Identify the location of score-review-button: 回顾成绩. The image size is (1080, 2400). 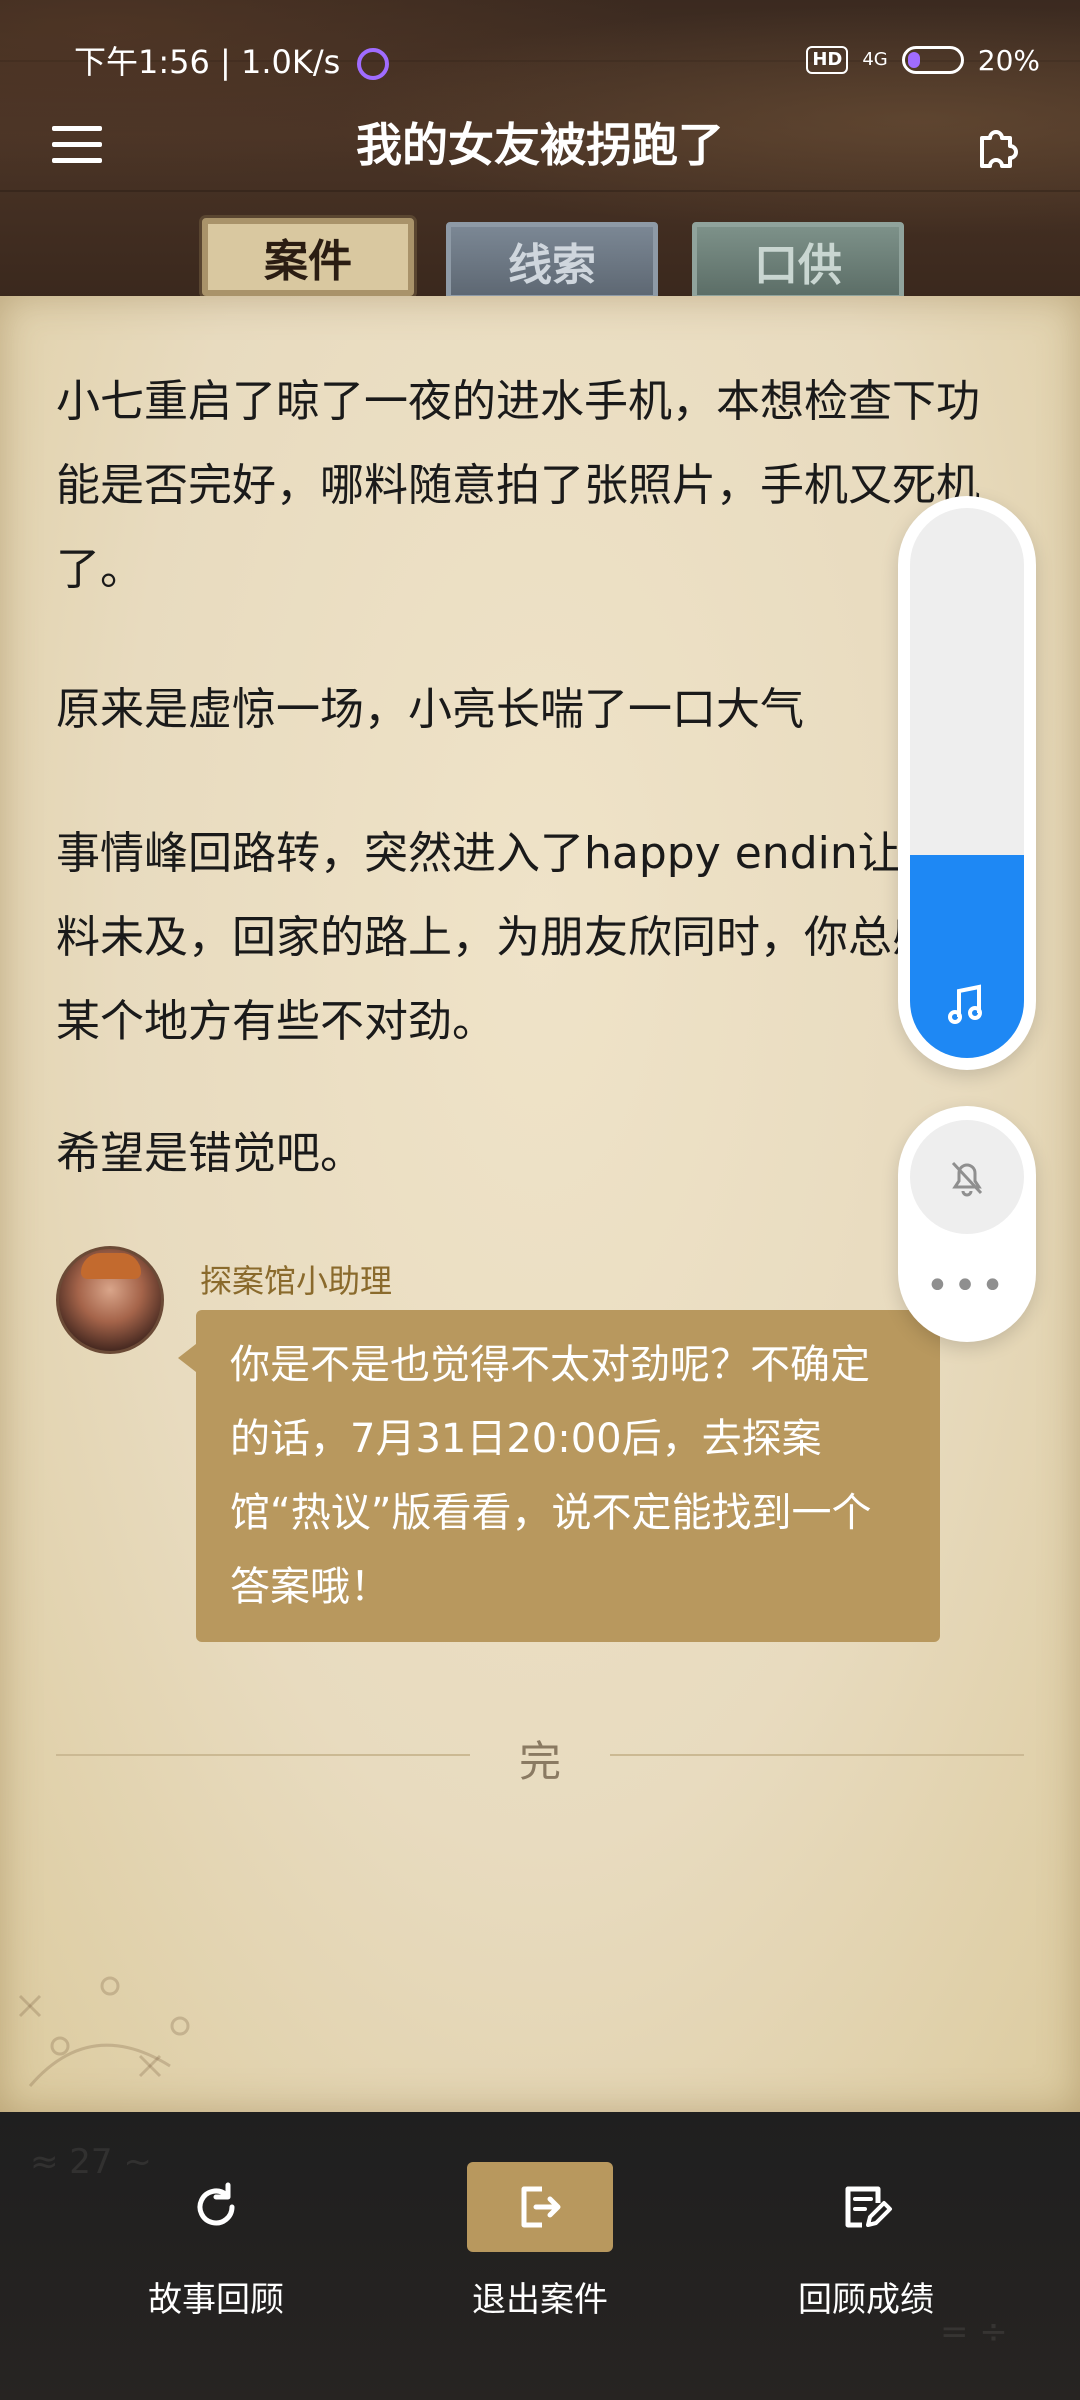
(866, 2241).